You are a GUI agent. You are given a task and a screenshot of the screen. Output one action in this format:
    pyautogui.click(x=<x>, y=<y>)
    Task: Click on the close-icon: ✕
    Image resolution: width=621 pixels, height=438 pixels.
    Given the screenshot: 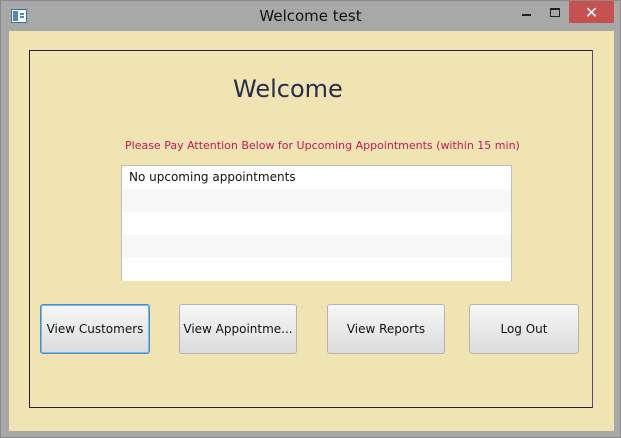 What is the action you would take?
    pyautogui.click(x=591, y=12)
    